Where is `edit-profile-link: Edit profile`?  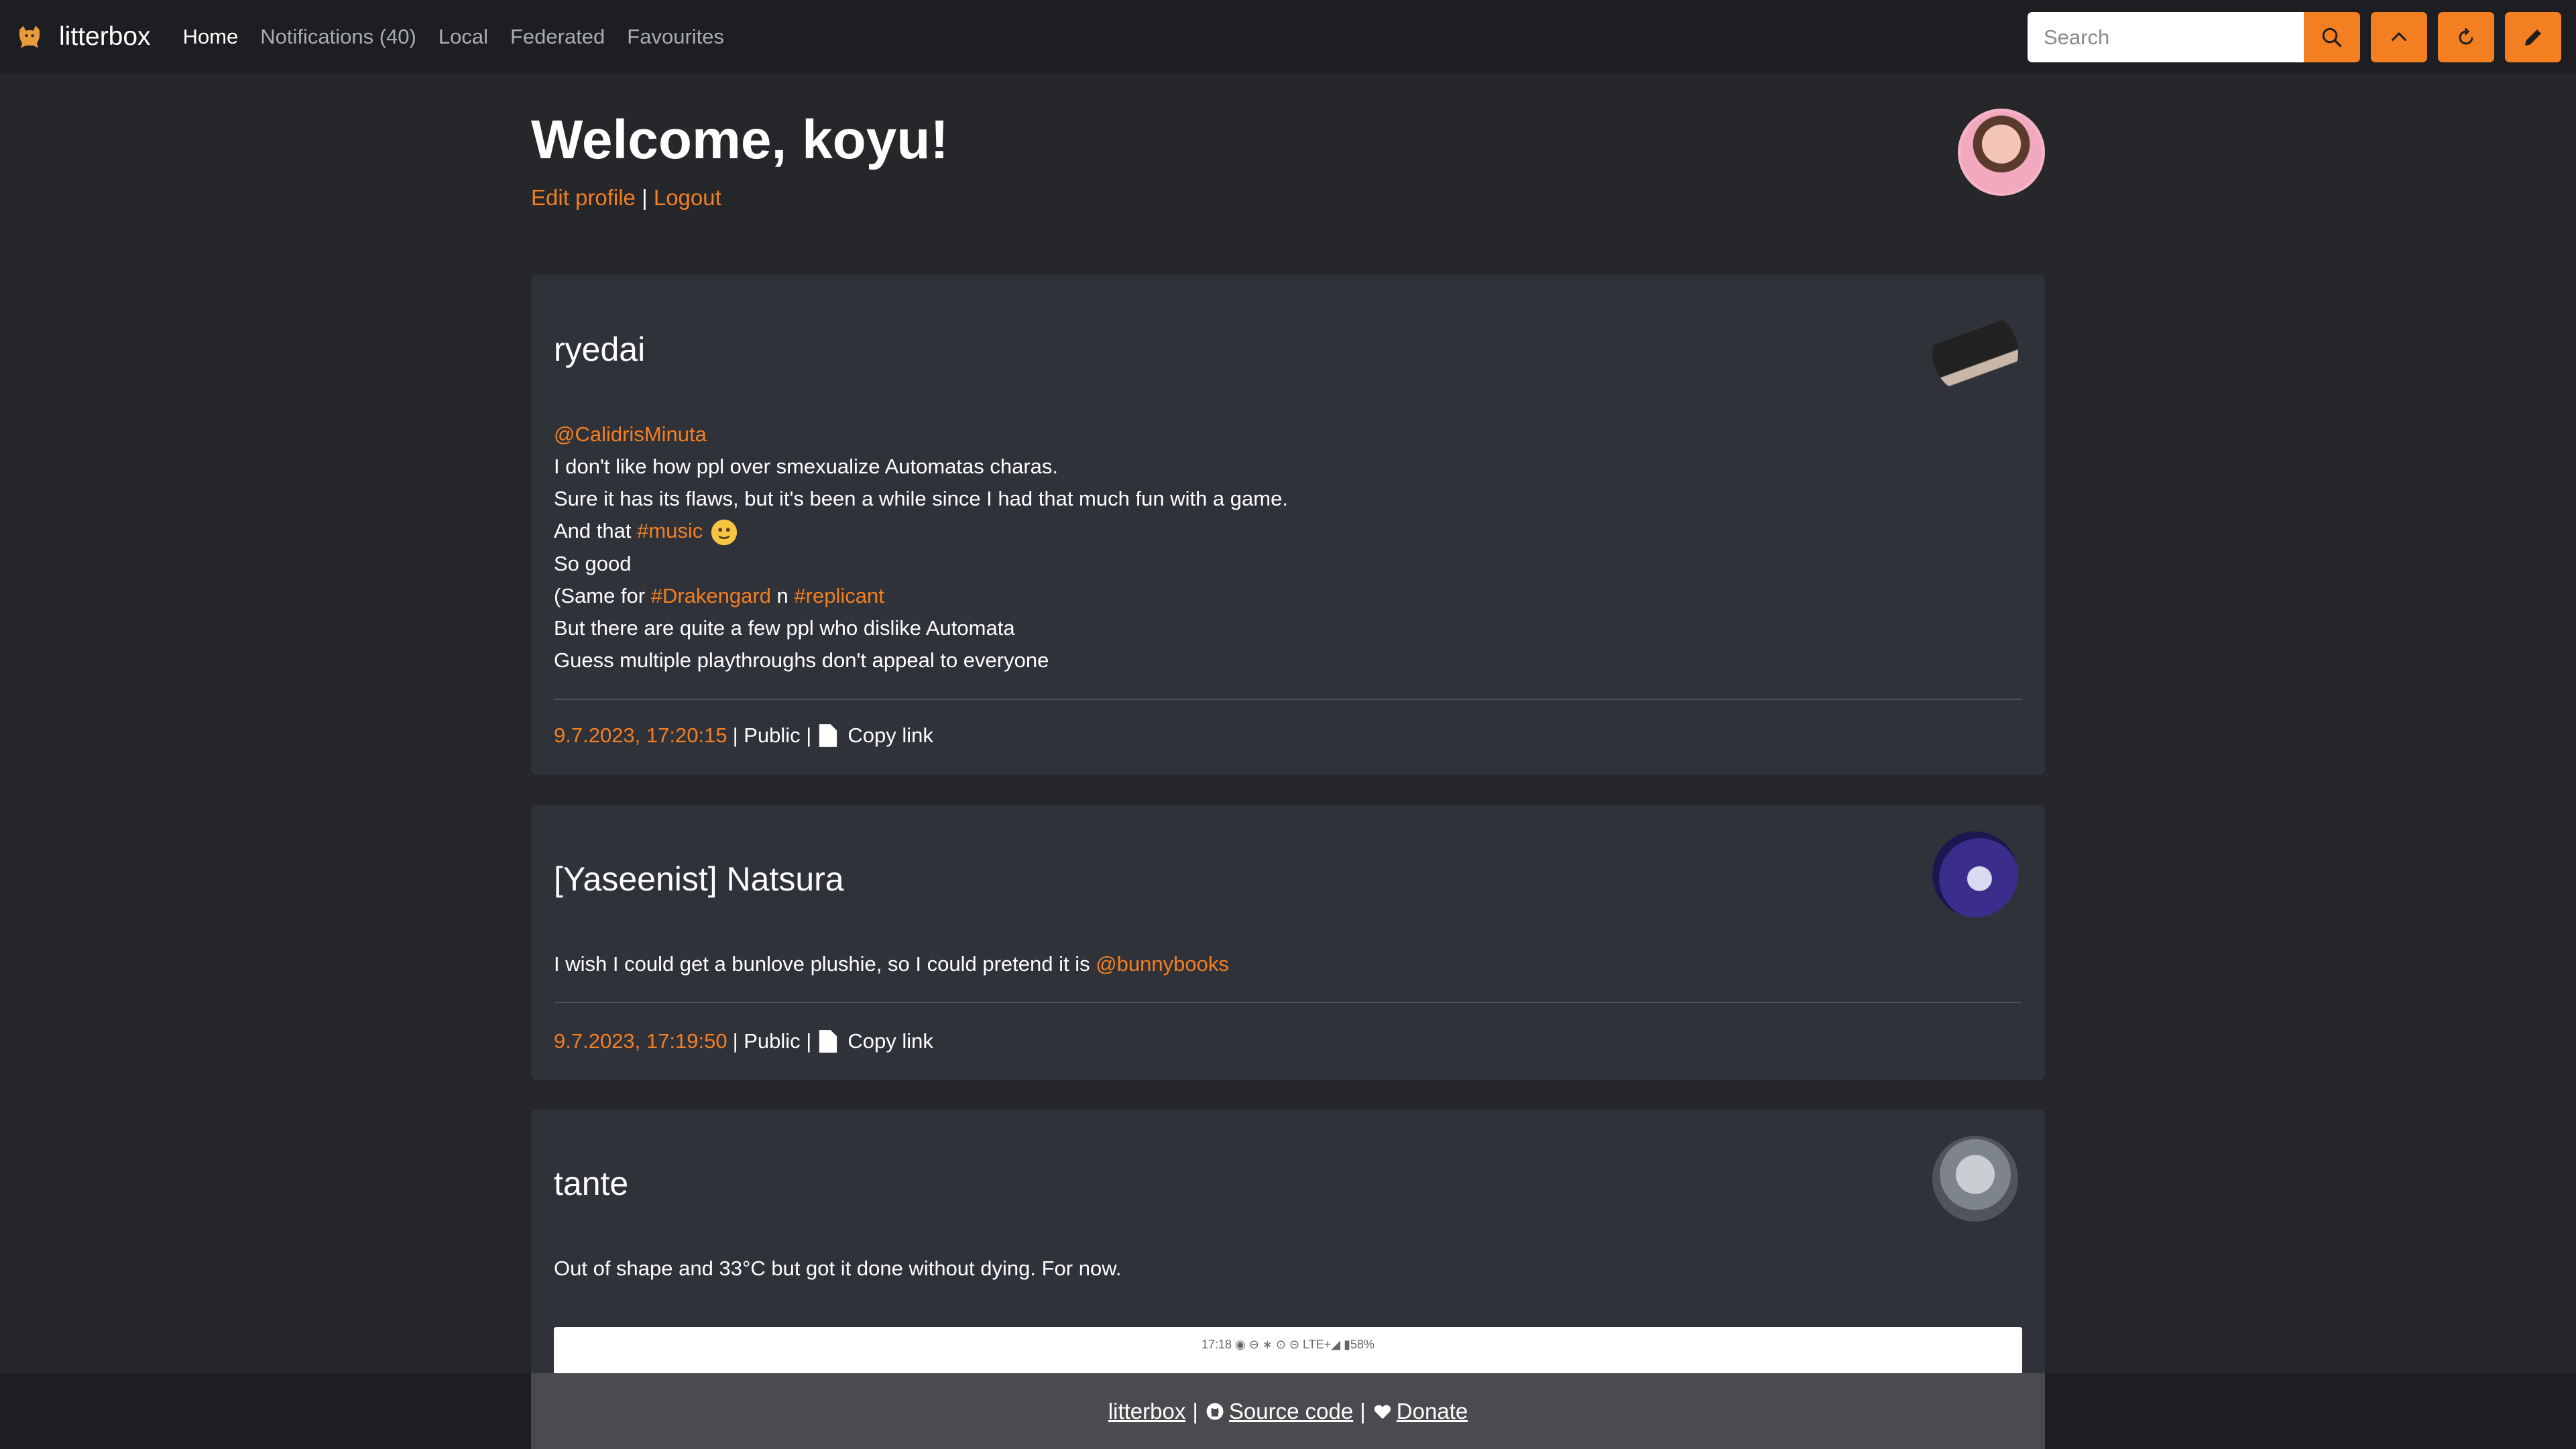 edit-profile-link: Edit profile is located at coordinates (583, 197).